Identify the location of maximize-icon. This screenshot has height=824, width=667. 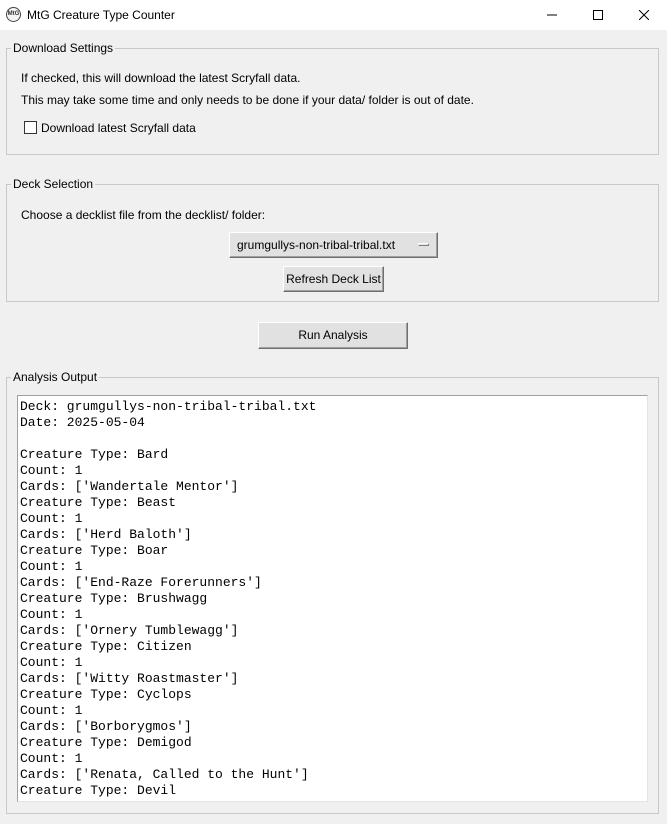
(598, 15).